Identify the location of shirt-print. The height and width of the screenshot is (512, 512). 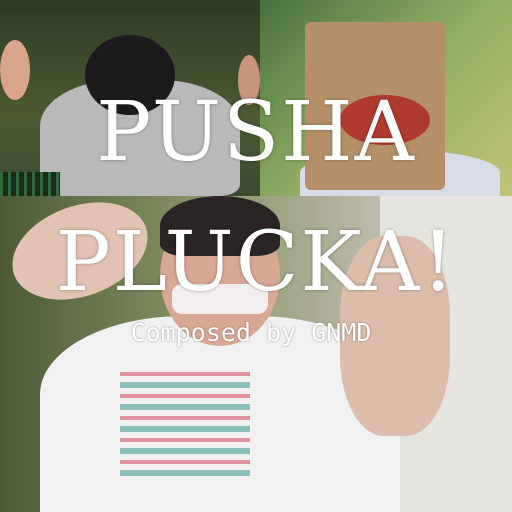
(185, 421).